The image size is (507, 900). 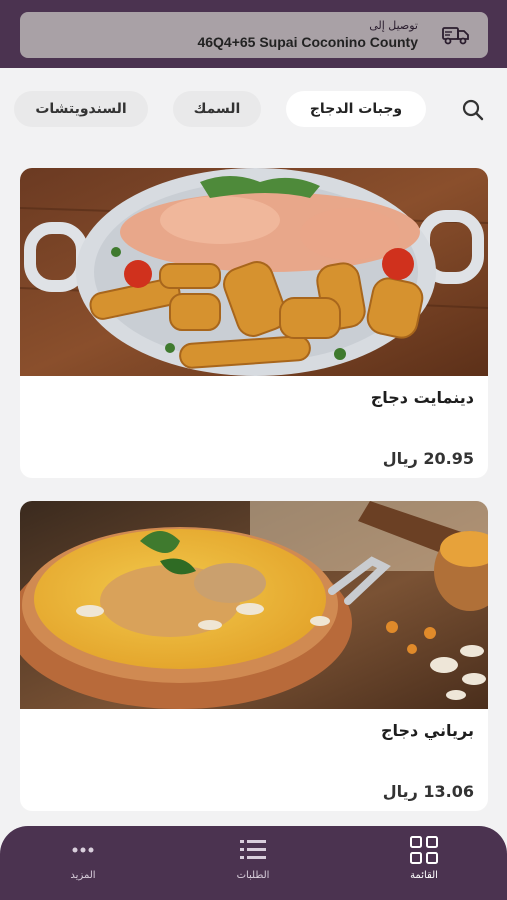 What do you see at coordinates (307, 42) in the screenshot?
I see `delivery-address: 46Q4+65 Supai Coconino County` at bounding box center [307, 42].